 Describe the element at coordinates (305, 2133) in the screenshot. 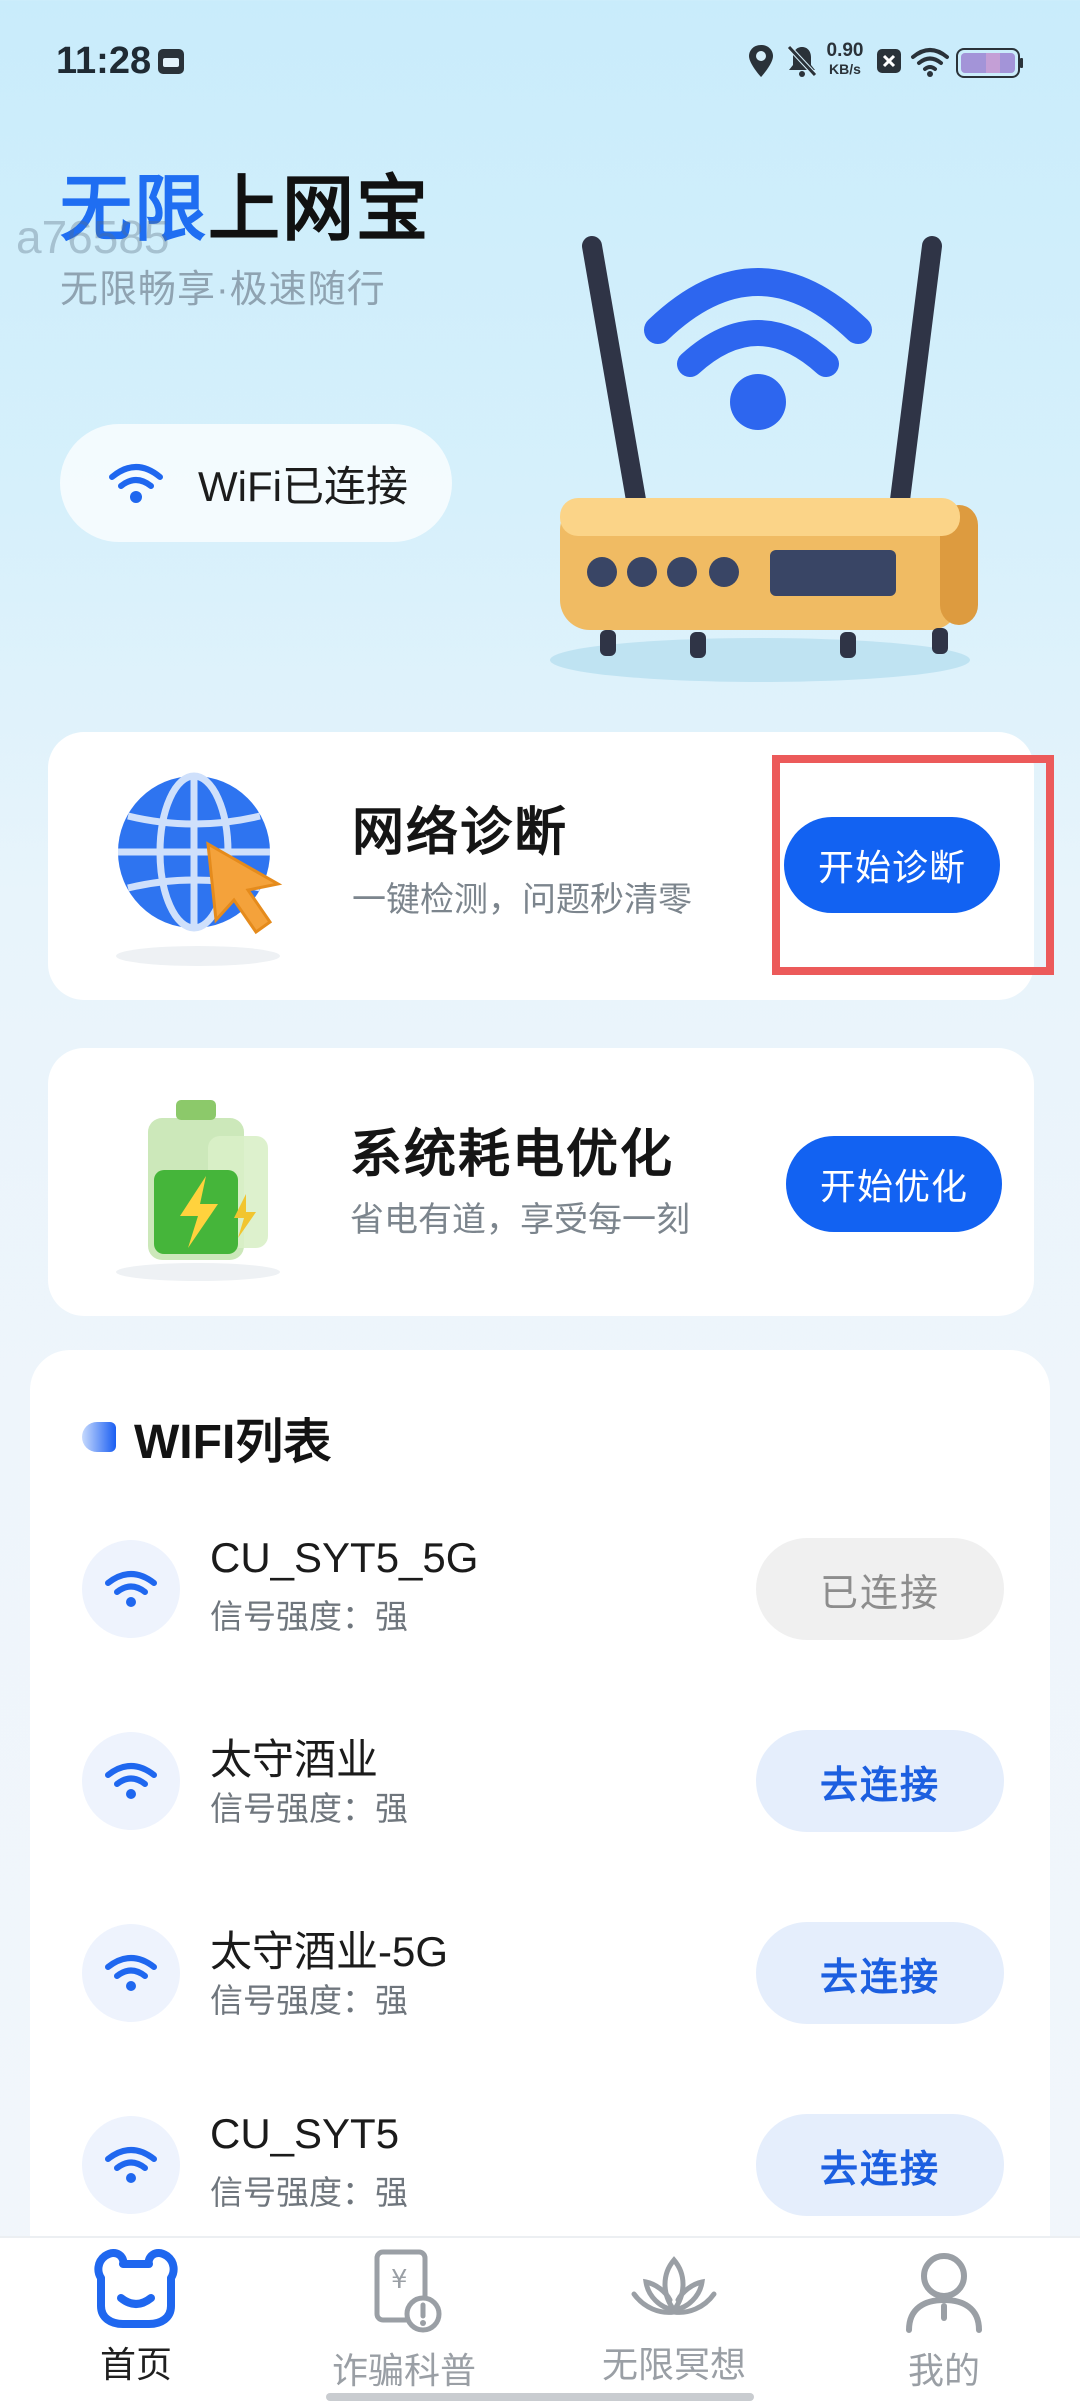

I see `wifi-name: CU_SYT5` at that location.